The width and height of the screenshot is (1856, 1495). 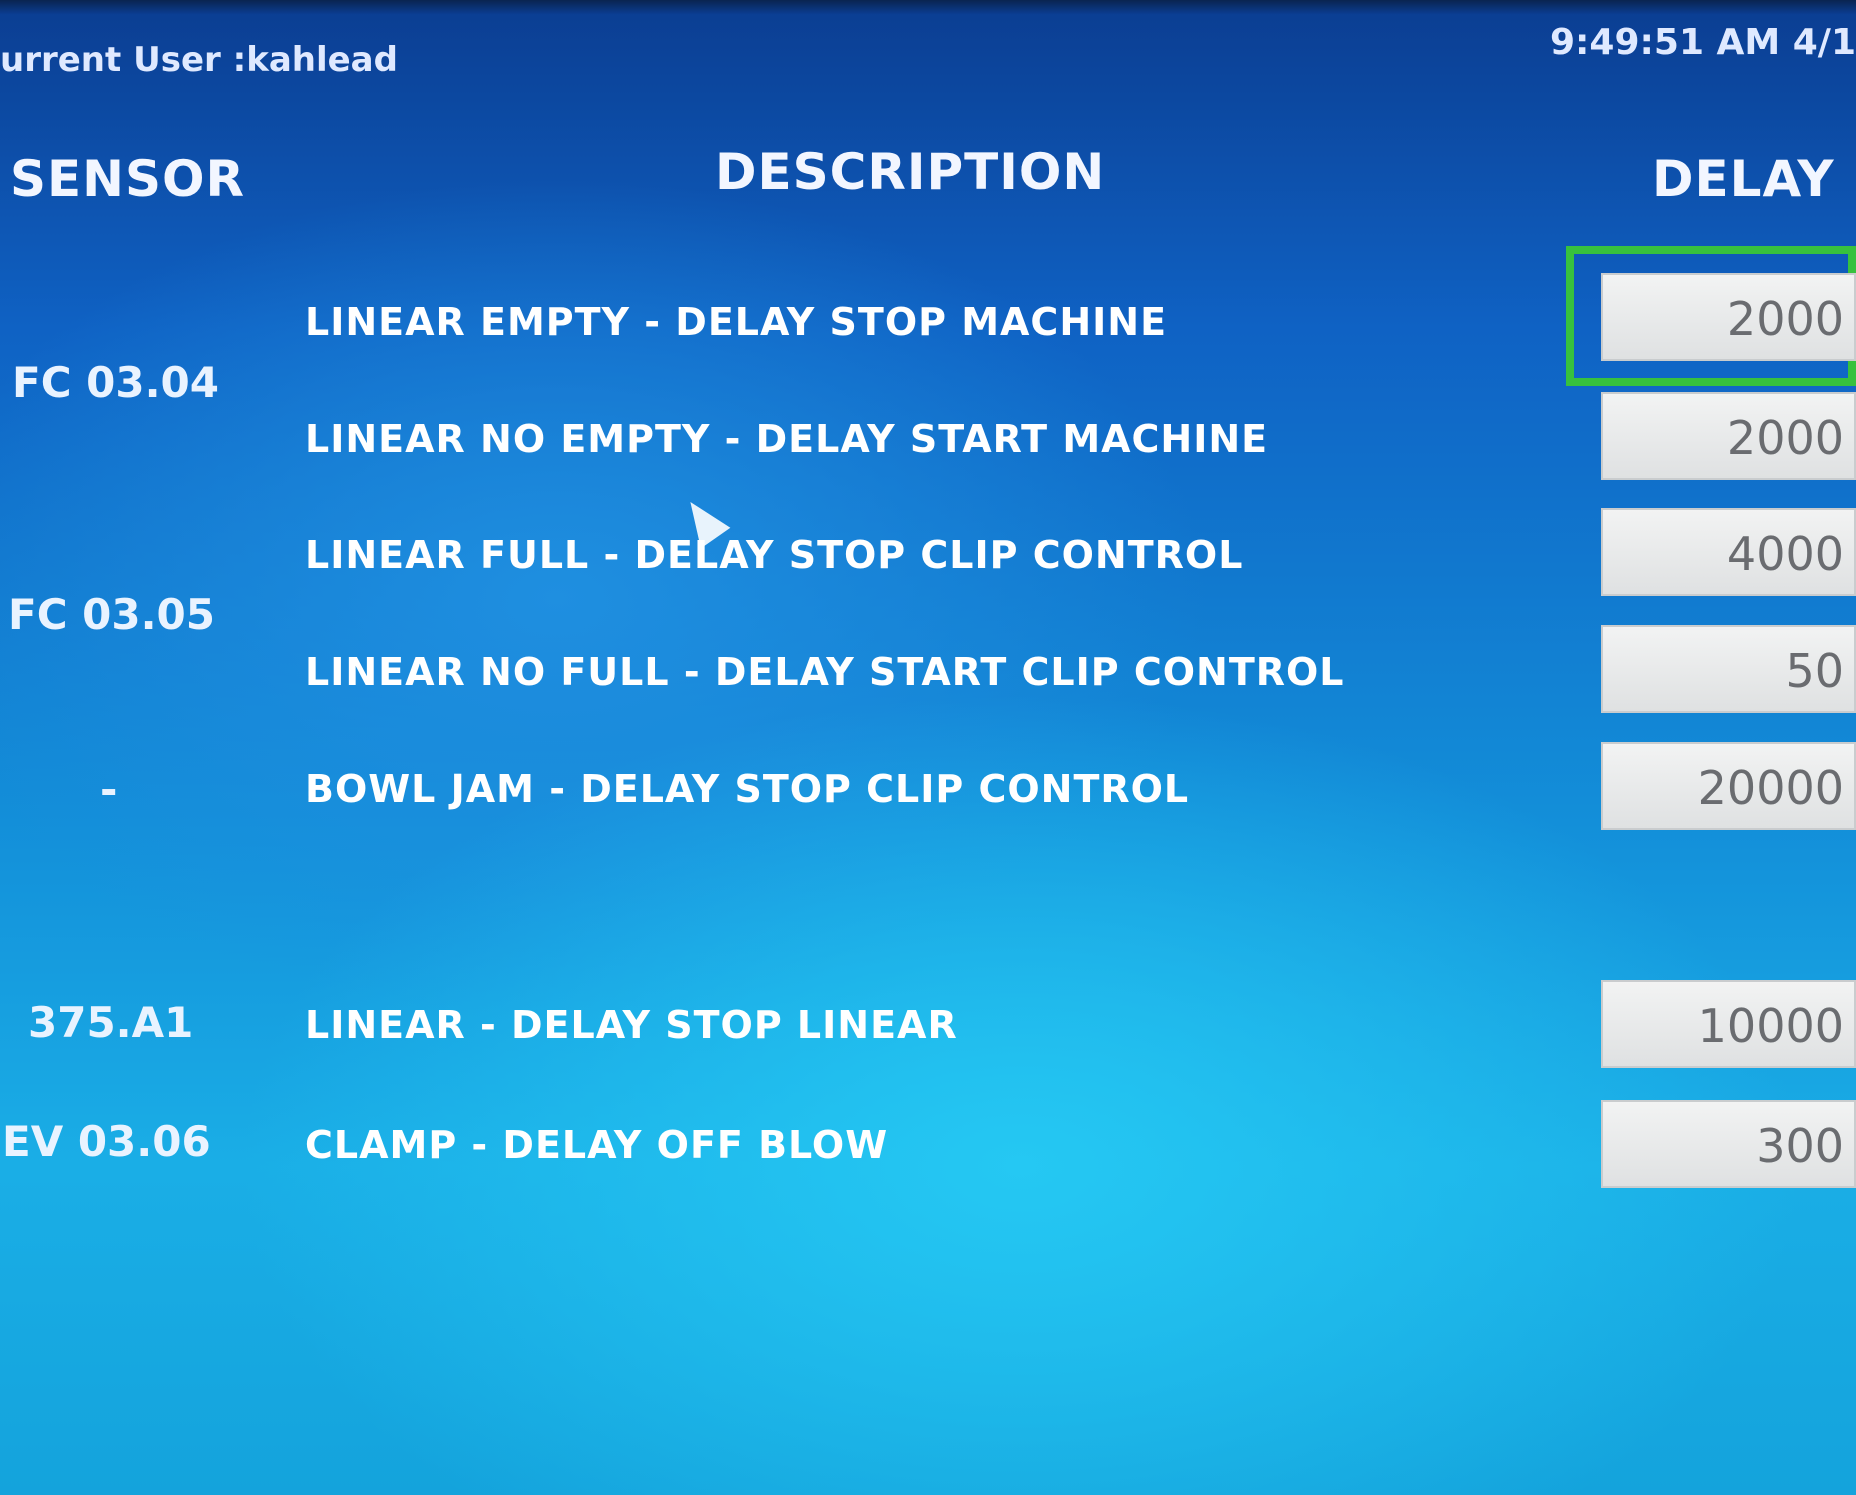 What do you see at coordinates (928, 7) in the screenshot?
I see `top-strip` at bounding box center [928, 7].